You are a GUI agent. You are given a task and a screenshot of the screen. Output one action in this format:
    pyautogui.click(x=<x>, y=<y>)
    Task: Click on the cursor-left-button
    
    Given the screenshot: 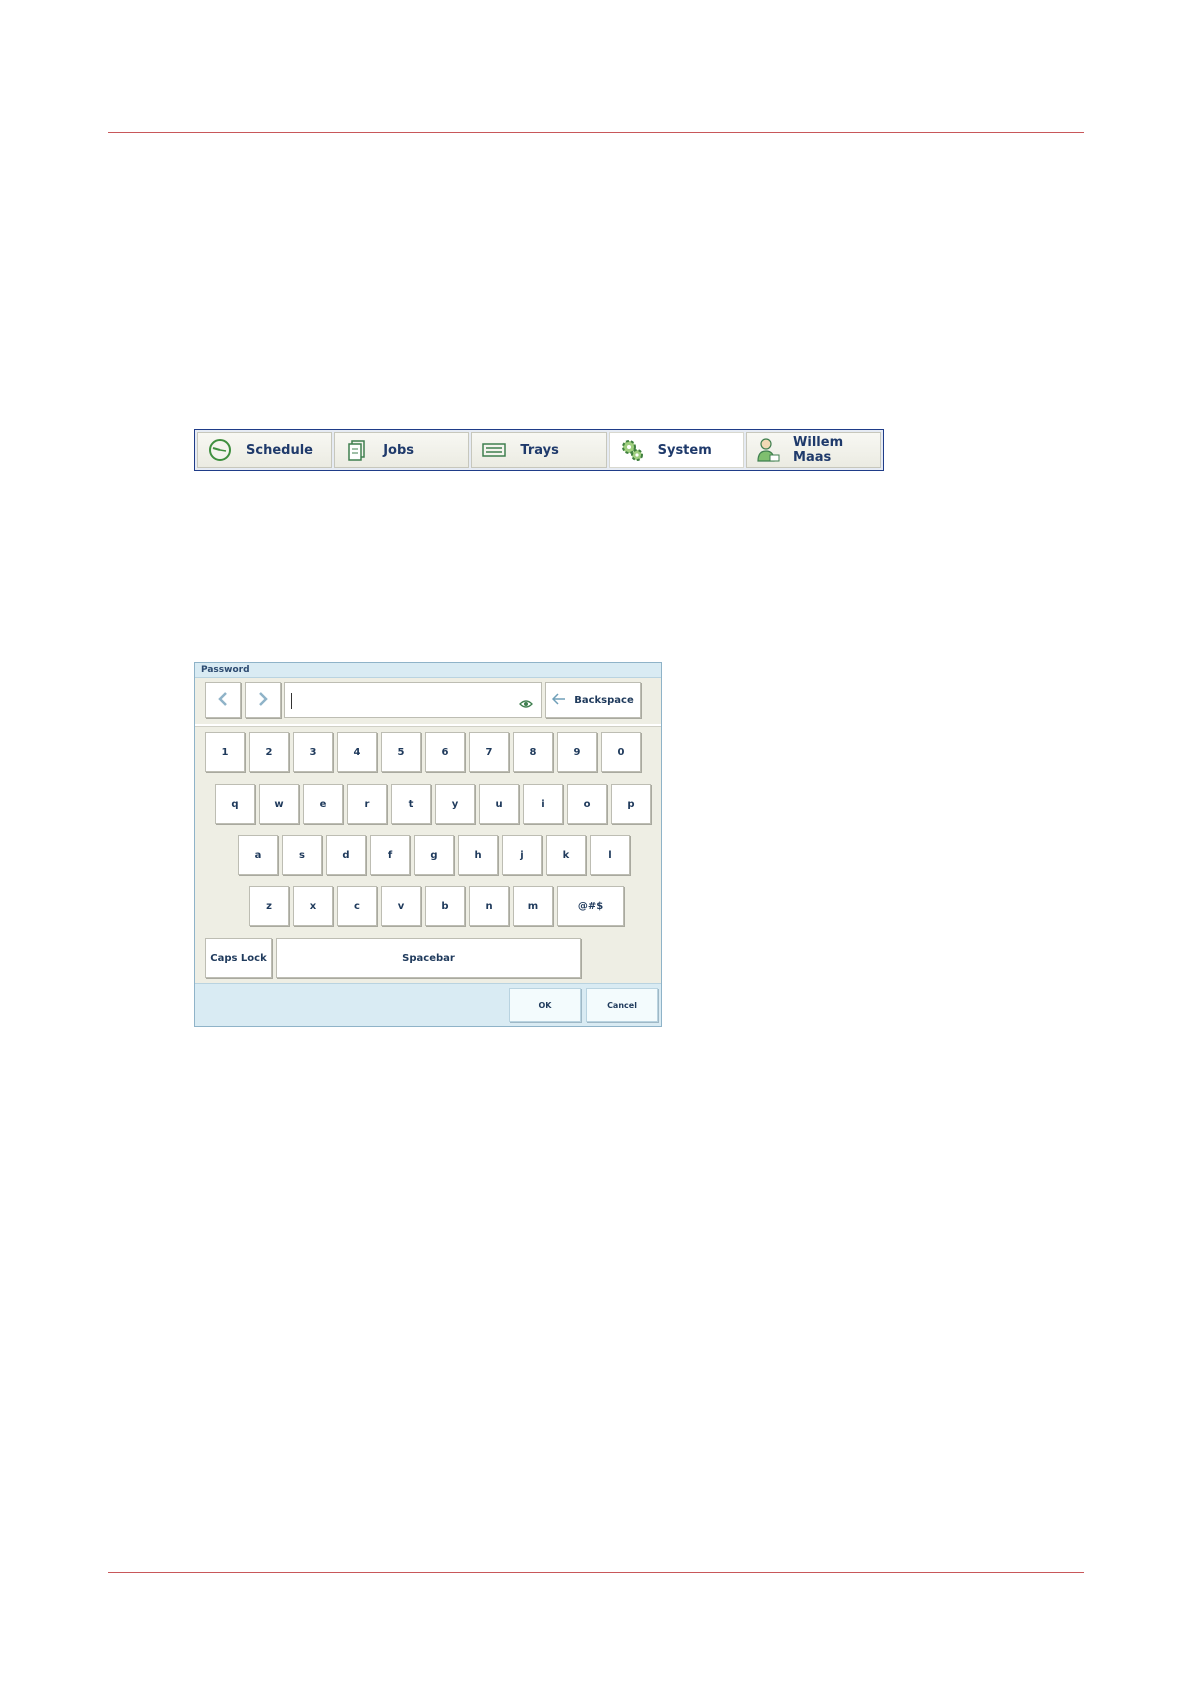 What is the action you would take?
    pyautogui.click(x=223, y=700)
    